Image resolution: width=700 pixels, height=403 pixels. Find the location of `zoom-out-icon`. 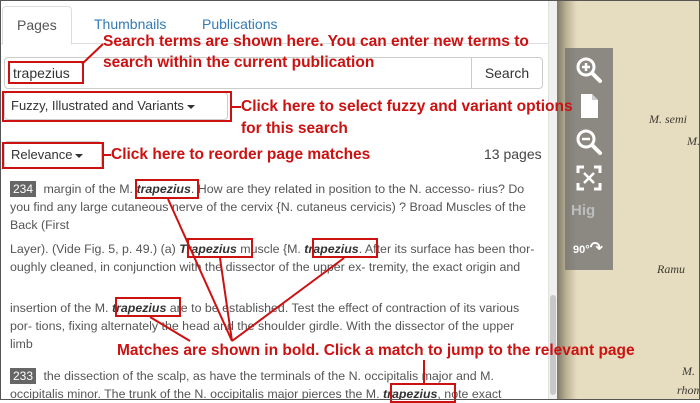

zoom-out-icon is located at coordinates (589, 142).